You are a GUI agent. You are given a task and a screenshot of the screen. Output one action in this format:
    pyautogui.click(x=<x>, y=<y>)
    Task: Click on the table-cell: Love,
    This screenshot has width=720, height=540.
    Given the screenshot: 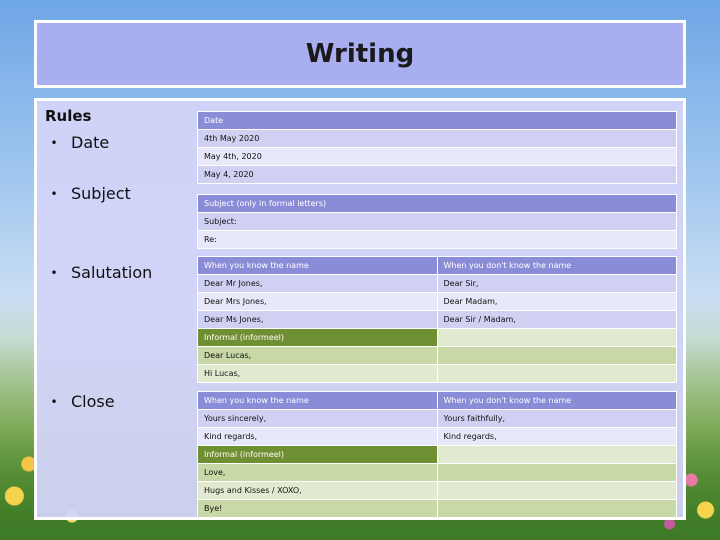 What is the action you would take?
    pyautogui.click(x=317, y=472)
    